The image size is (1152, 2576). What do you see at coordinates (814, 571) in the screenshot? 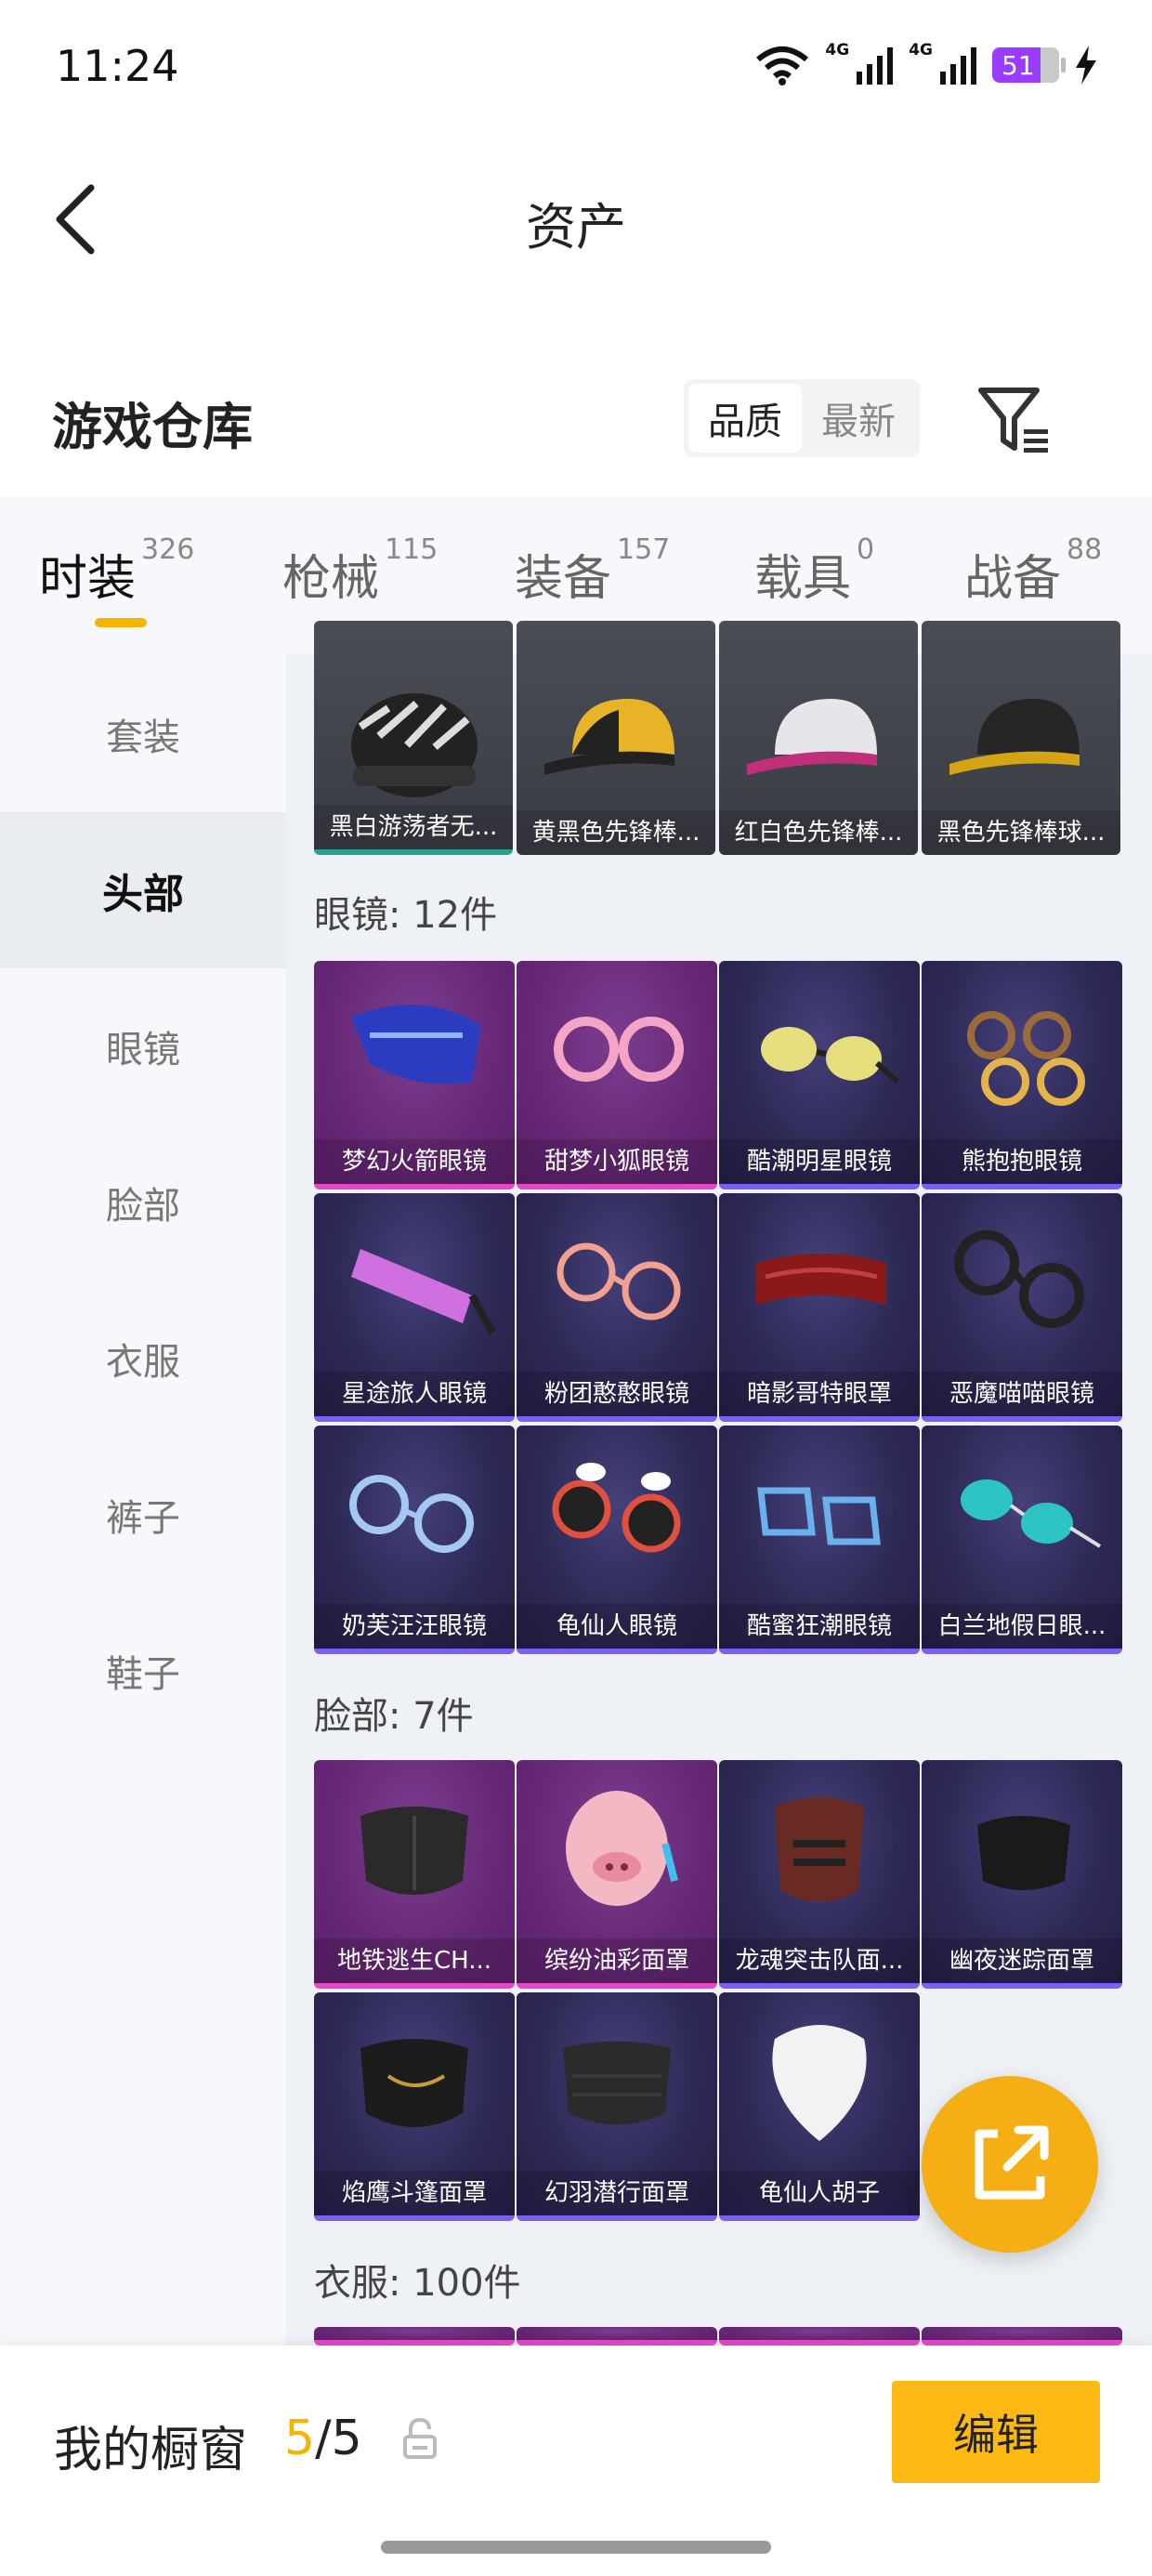
I see `tab-vehicles: 载具0` at bounding box center [814, 571].